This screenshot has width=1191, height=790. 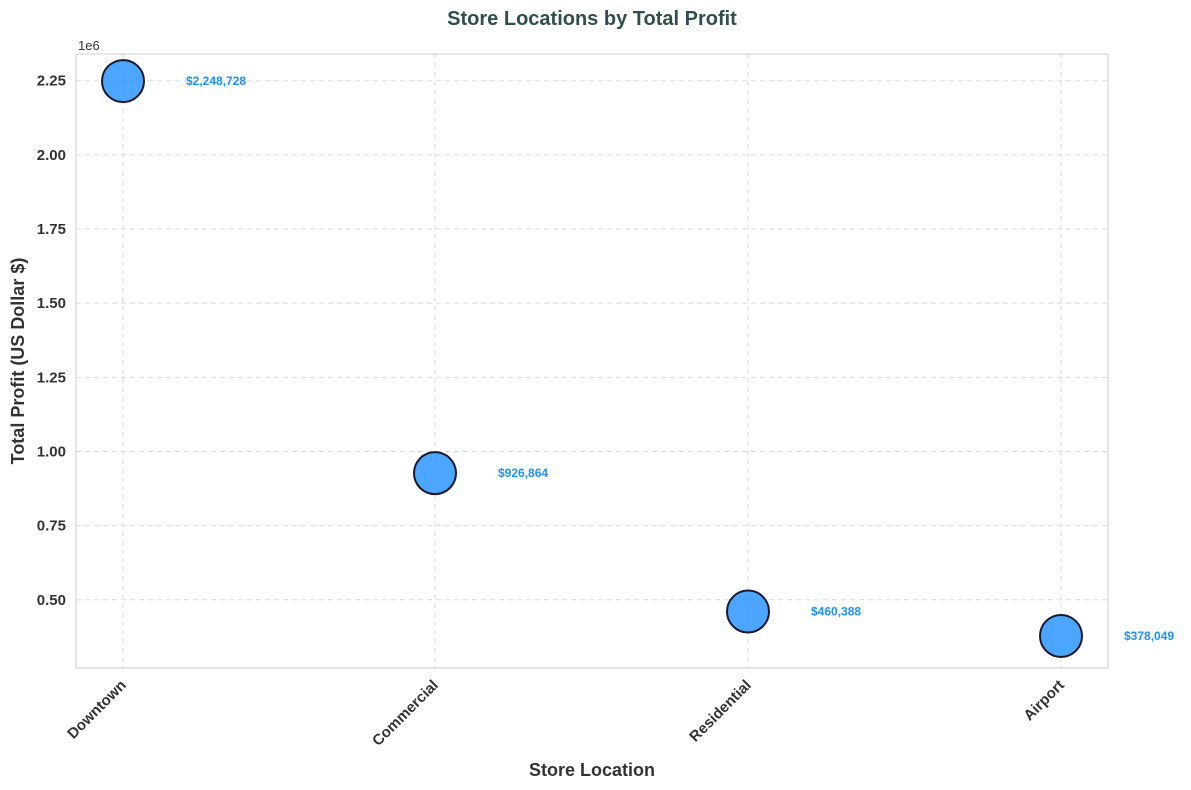 I want to click on data-label: $926,864, so click(x=523, y=473).